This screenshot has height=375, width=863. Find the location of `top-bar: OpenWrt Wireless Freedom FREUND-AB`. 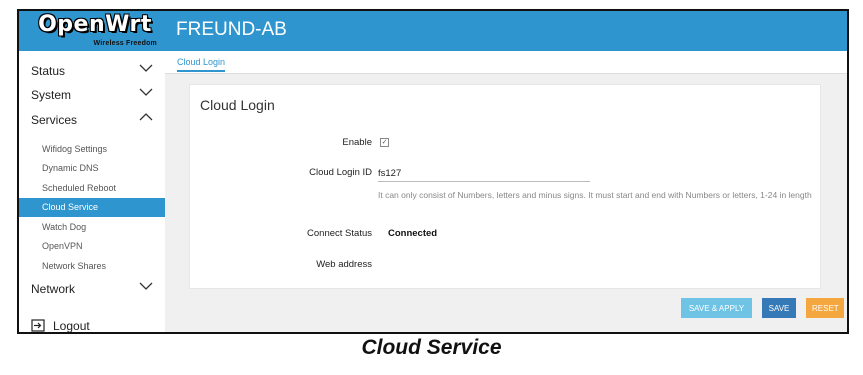

top-bar: OpenWrt Wireless Freedom FREUND-AB is located at coordinates (433, 31).